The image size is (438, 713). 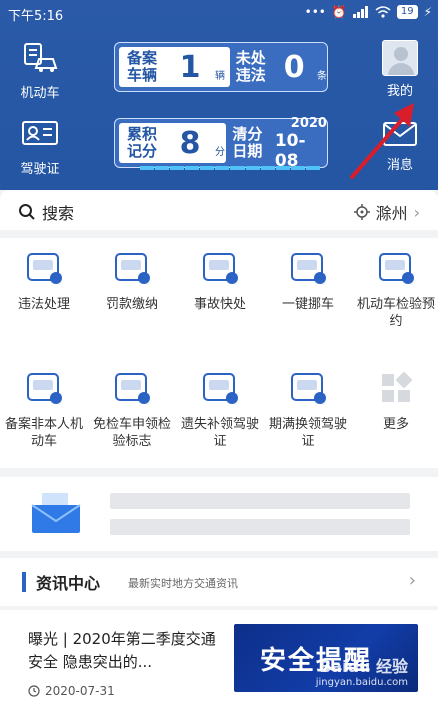 What do you see at coordinates (56, 513) in the screenshot?
I see `mail-notice-icon` at bounding box center [56, 513].